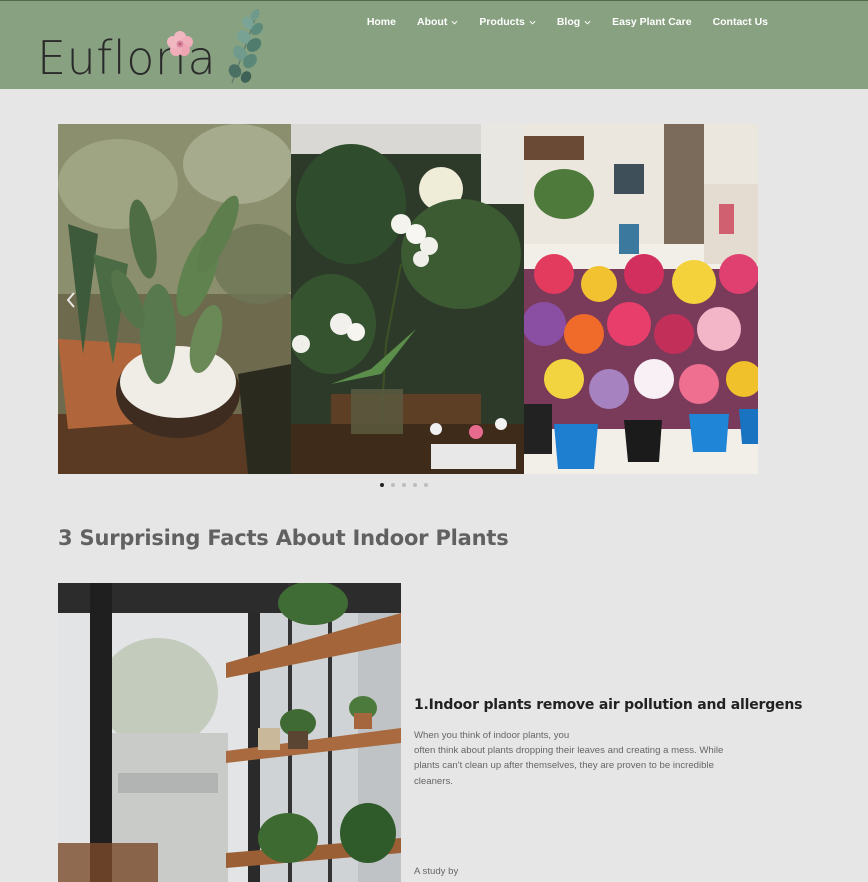 The width and height of the screenshot is (868, 882). What do you see at coordinates (174, 299) in the screenshot?
I see `slide-cactus-image` at bounding box center [174, 299].